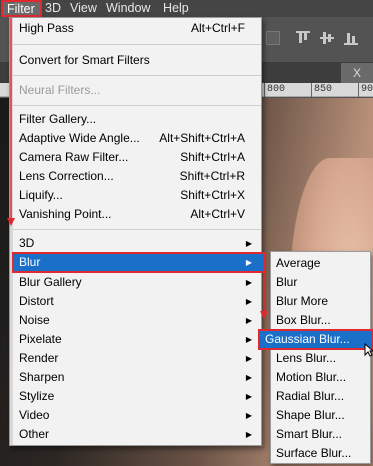 The image size is (373, 466). What do you see at coordinates (212, 157) in the screenshot?
I see `menu-item-shortcut: Shift+Ctrl+A` at bounding box center [212, 157].